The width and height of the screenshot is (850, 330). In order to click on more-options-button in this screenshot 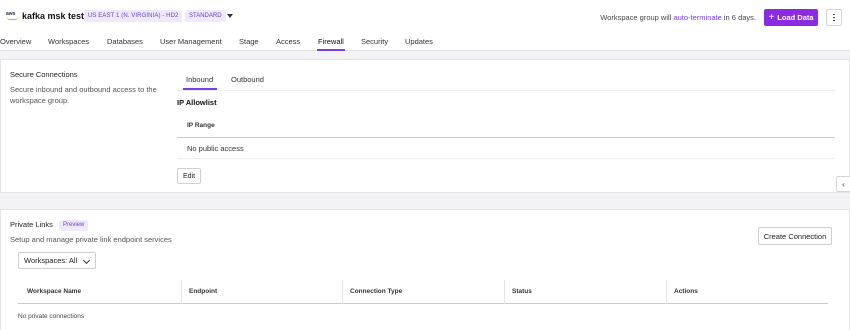, I will do `click(834, 17)`.